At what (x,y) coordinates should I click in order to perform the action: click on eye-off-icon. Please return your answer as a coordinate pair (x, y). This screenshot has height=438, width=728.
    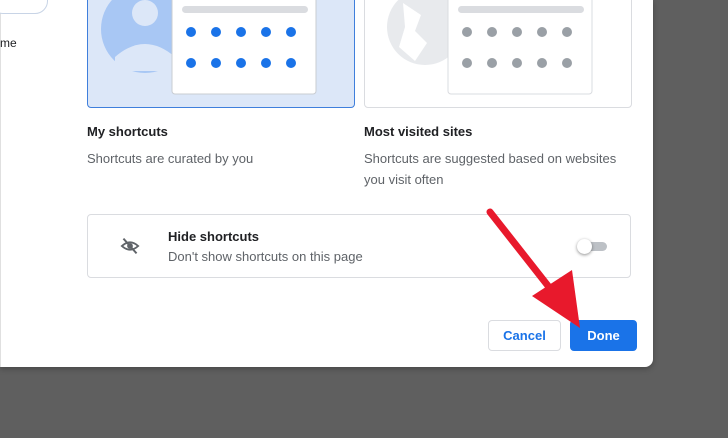
    Looking at the image, I should click on (130, 246).